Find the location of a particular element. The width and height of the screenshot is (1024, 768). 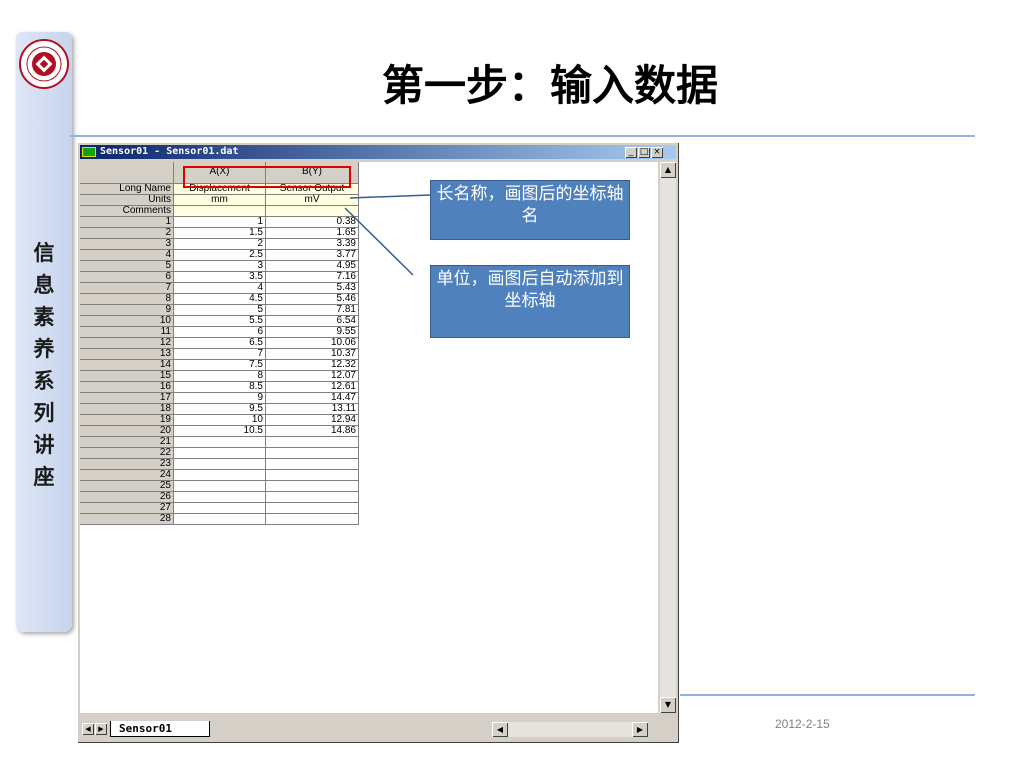

long-name-callout: 长名称，画图后的坐标轴名 is located at coordinates (530, 210).